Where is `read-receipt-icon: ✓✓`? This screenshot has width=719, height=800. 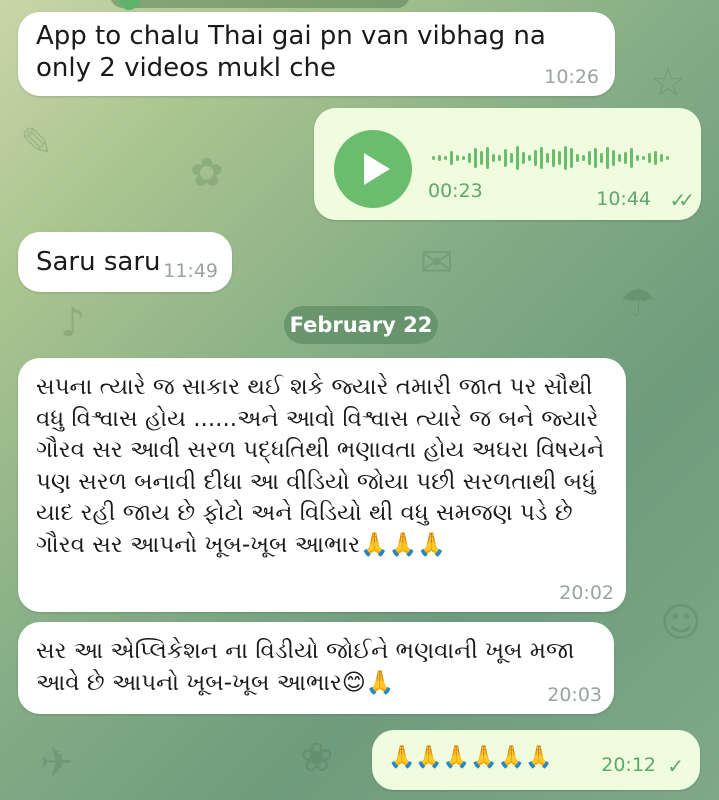
read-receipt-icon: ✓✓ is located at coordinates (681, 200).